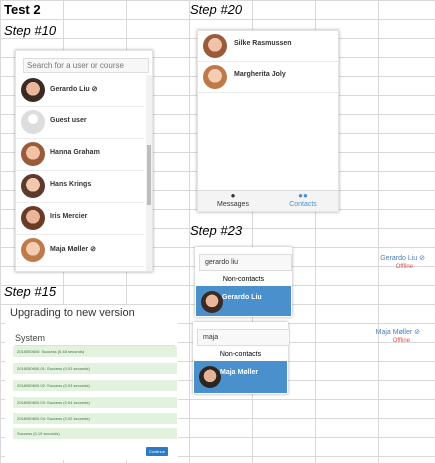 This screenshot has height=463, width=435. I want to click on list-item: Hanna Graham, so click(80, 155).